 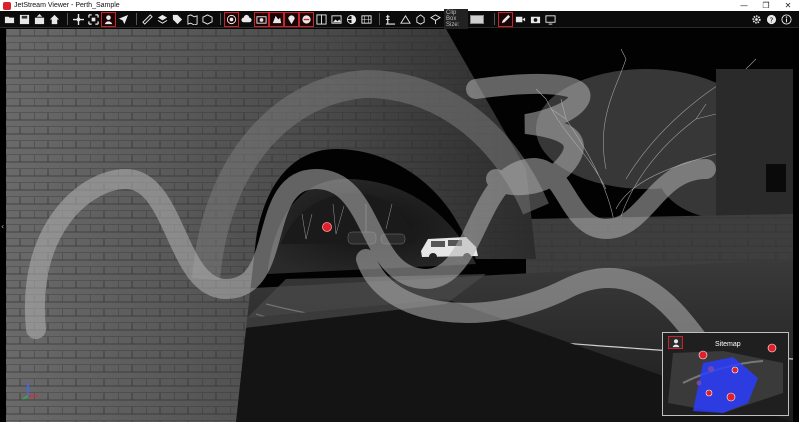 What do you see at coordinates (177, 19) in the screenshot?
I see `tag-icon` at bounding box center [177, 19].